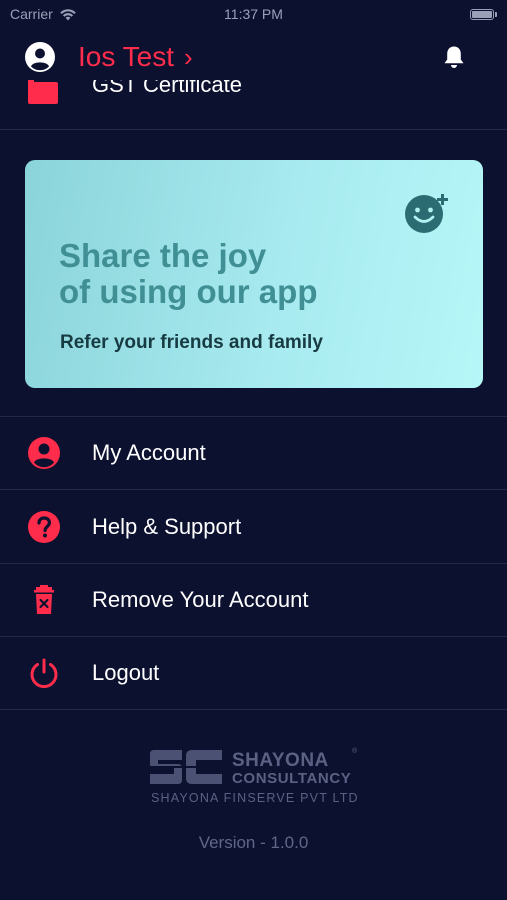 The image size is (507, 900). I want to click on menu-label-logout: Logout, so click(126, 672).